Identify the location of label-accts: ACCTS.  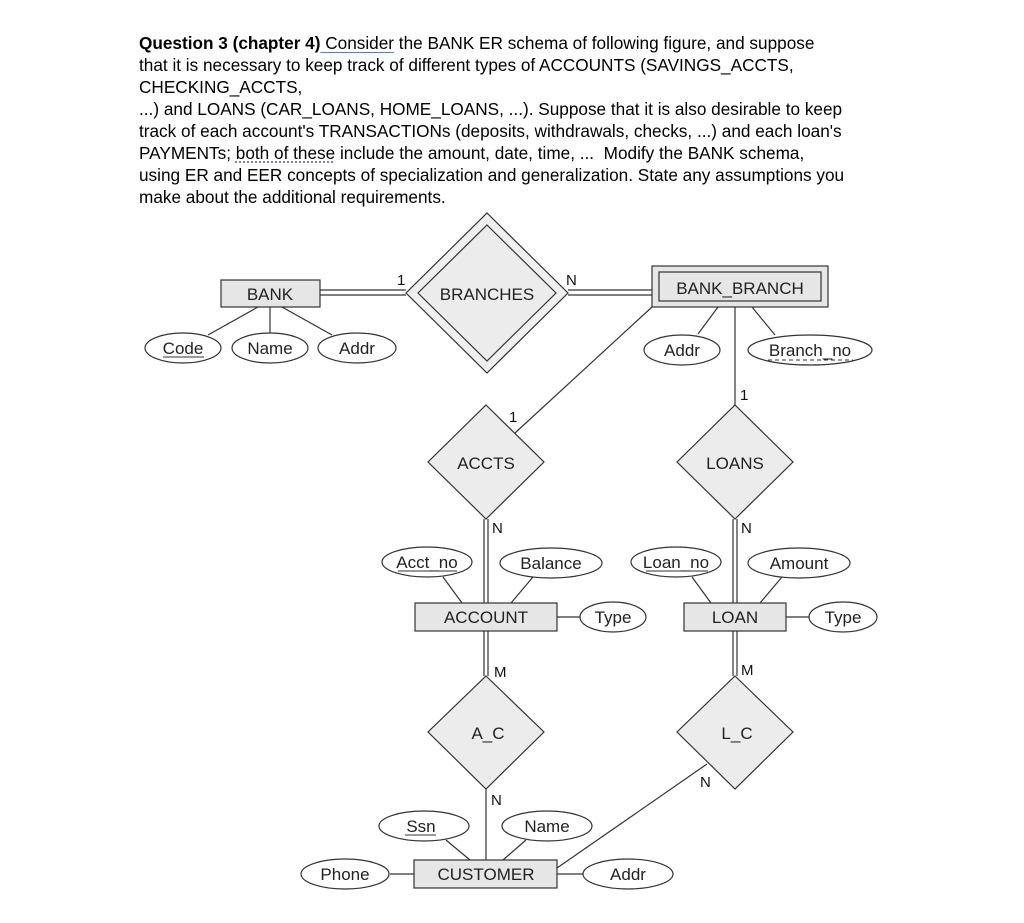
(486, 463).